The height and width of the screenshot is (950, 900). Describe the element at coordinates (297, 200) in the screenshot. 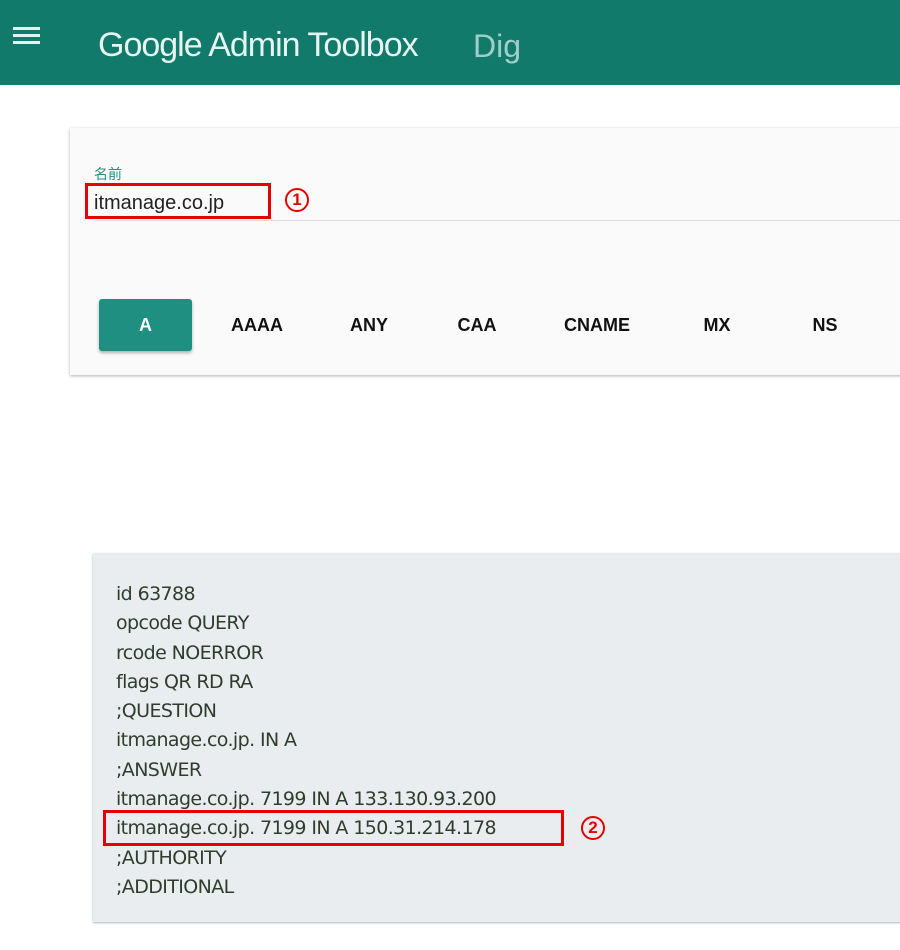

I see `annotation-marker-1: 1` at that location.